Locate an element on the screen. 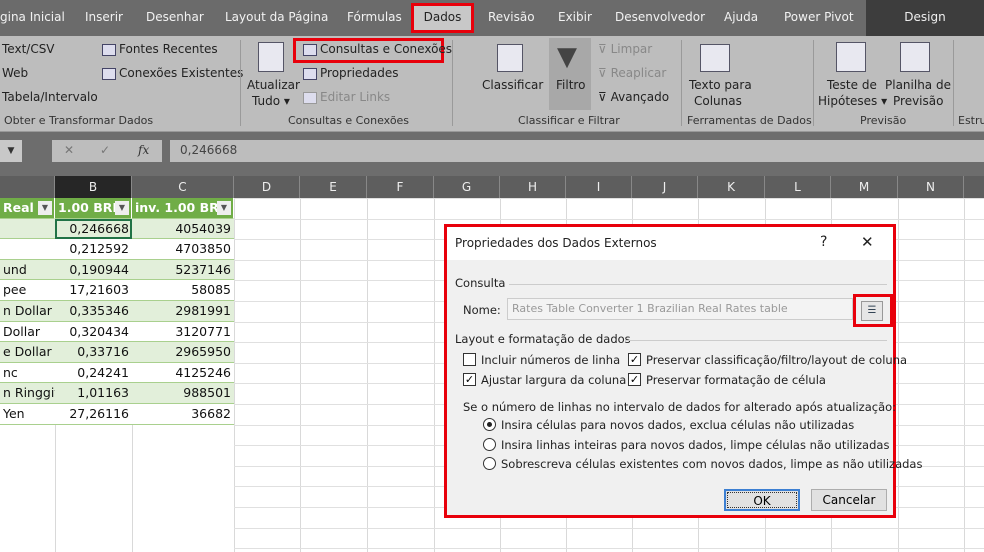 The width and height of the screenshot is (984, 552). adjust-column-width-checkbox: ✓ is located at coordinates (469, 379).